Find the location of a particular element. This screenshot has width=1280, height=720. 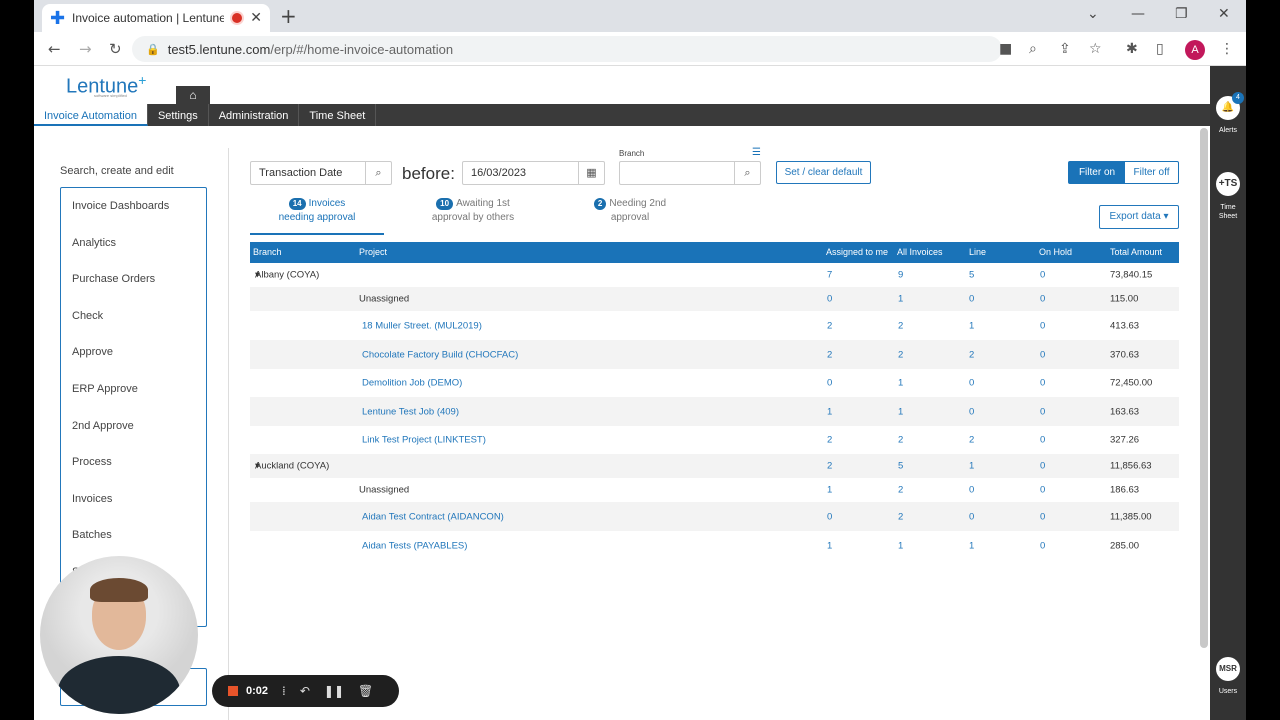

home-button: ⌂ is located at coordinates (193, 95).